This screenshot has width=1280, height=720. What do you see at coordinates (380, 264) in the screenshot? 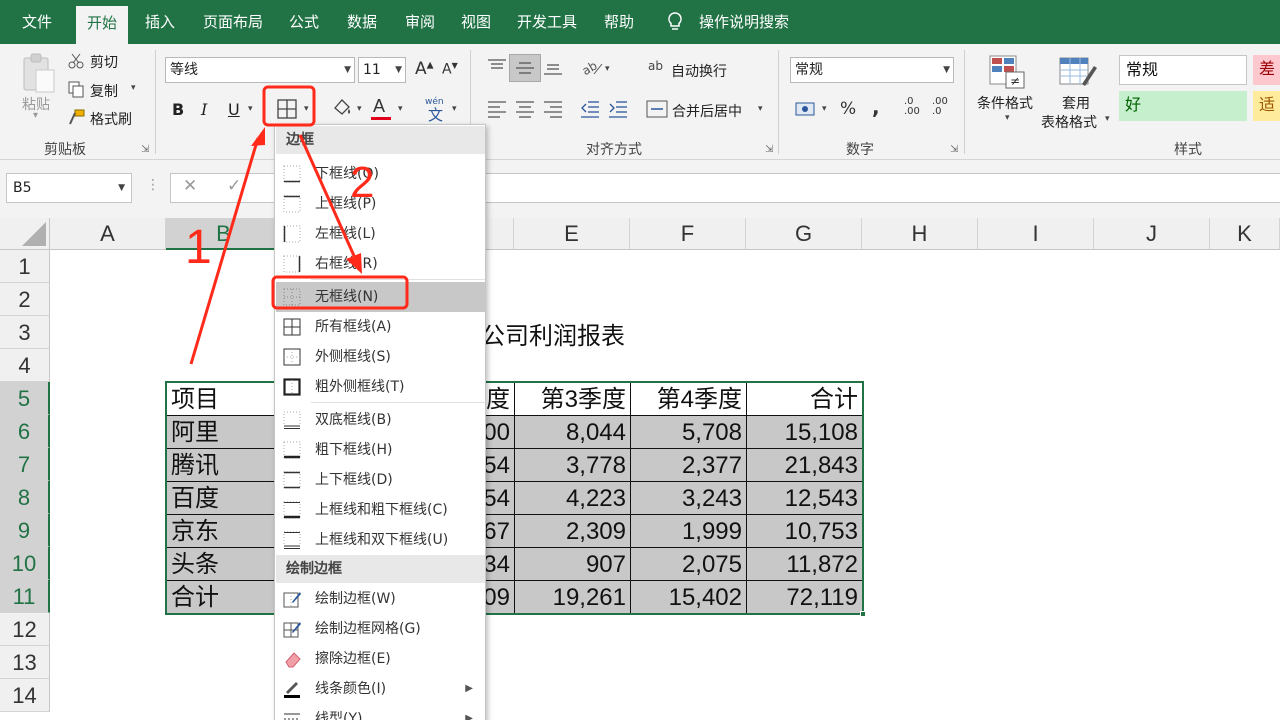
I see `menu-item-border-right: 右框线(R)` at bounding box center [380, 264].